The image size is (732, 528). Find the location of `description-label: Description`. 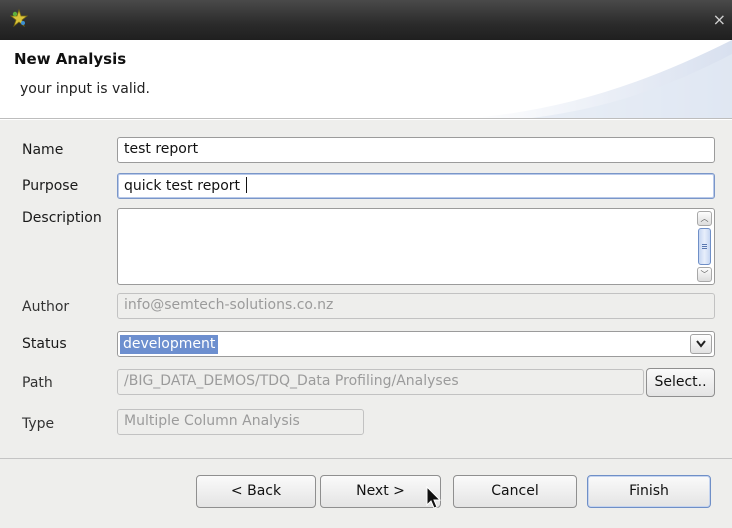

description-label: Description is located at coordinates (62, 218).